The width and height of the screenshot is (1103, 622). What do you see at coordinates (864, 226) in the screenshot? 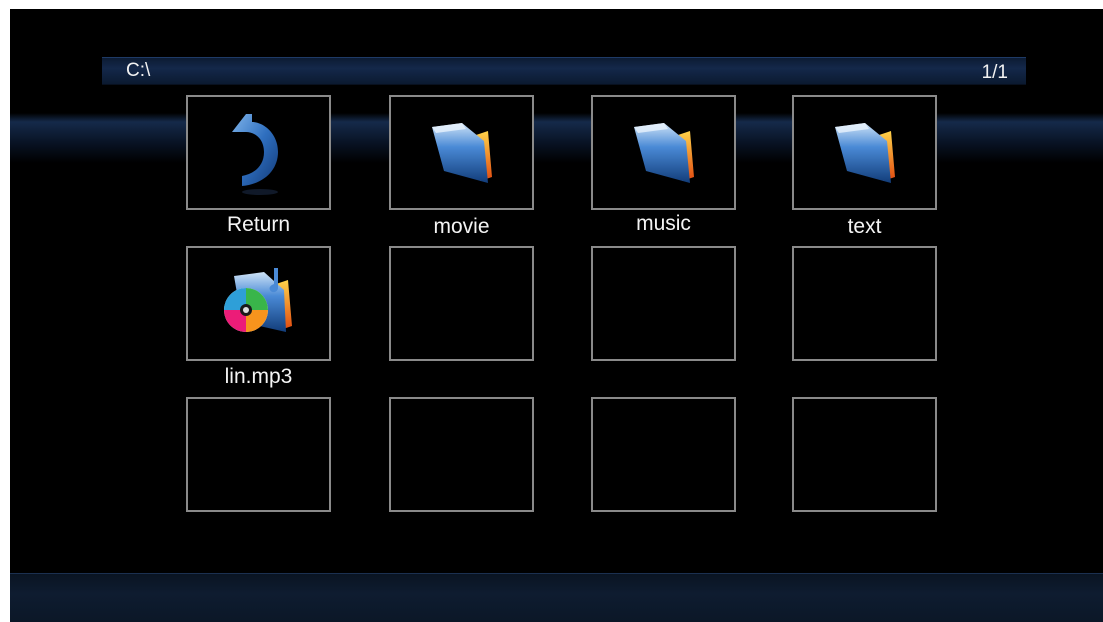
I see `tile-label: text` at bounding box center [864, 226].